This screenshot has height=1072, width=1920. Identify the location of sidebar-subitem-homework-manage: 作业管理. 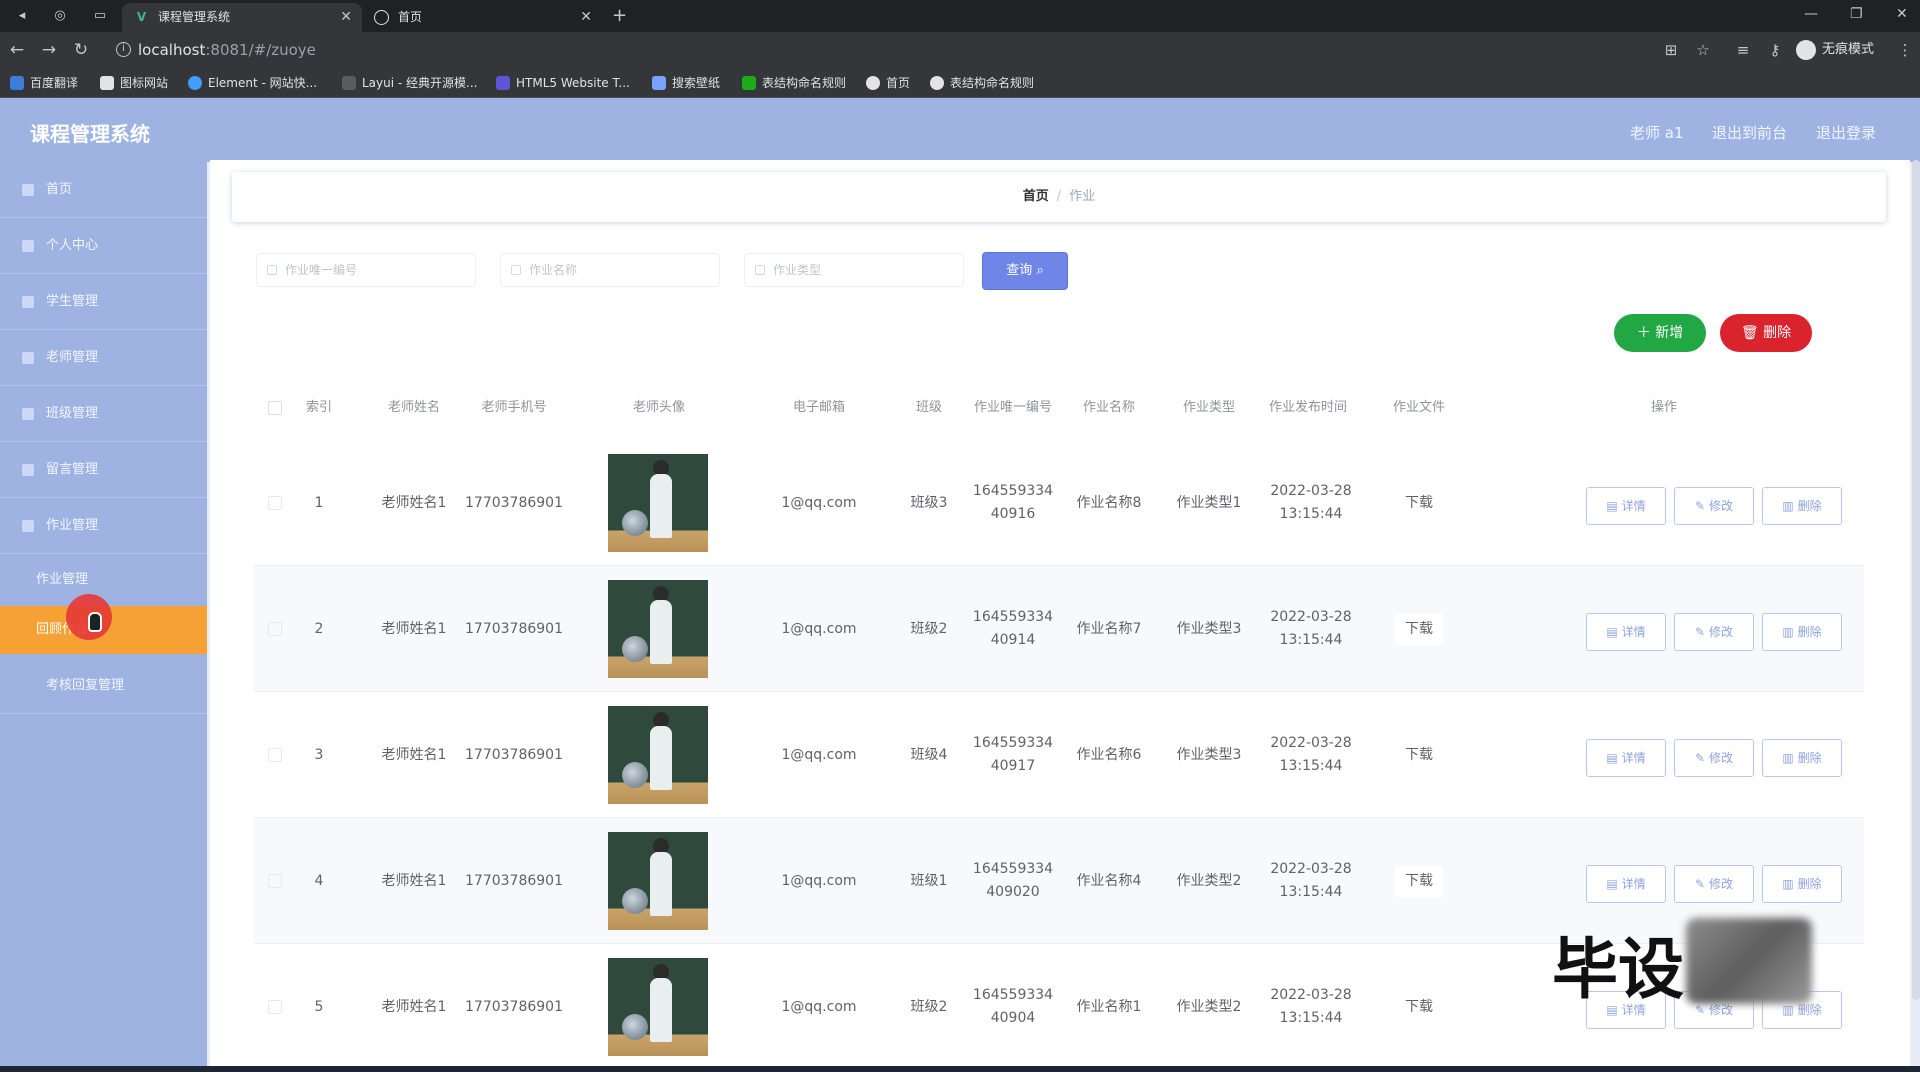
(103, 580).